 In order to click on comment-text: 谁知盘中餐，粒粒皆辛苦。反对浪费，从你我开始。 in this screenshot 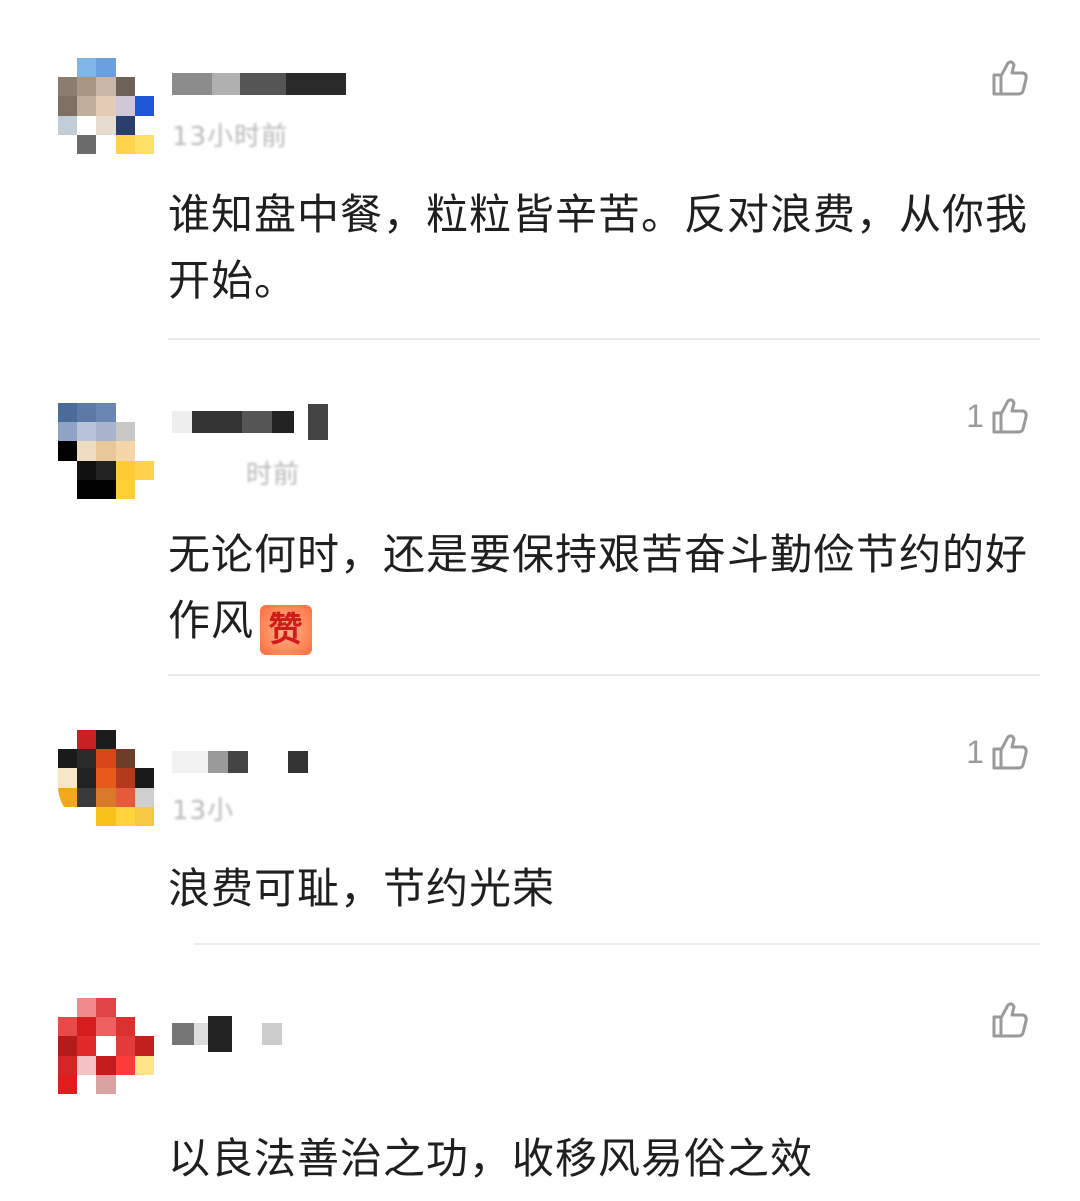, I will do `click(598, 247)`.